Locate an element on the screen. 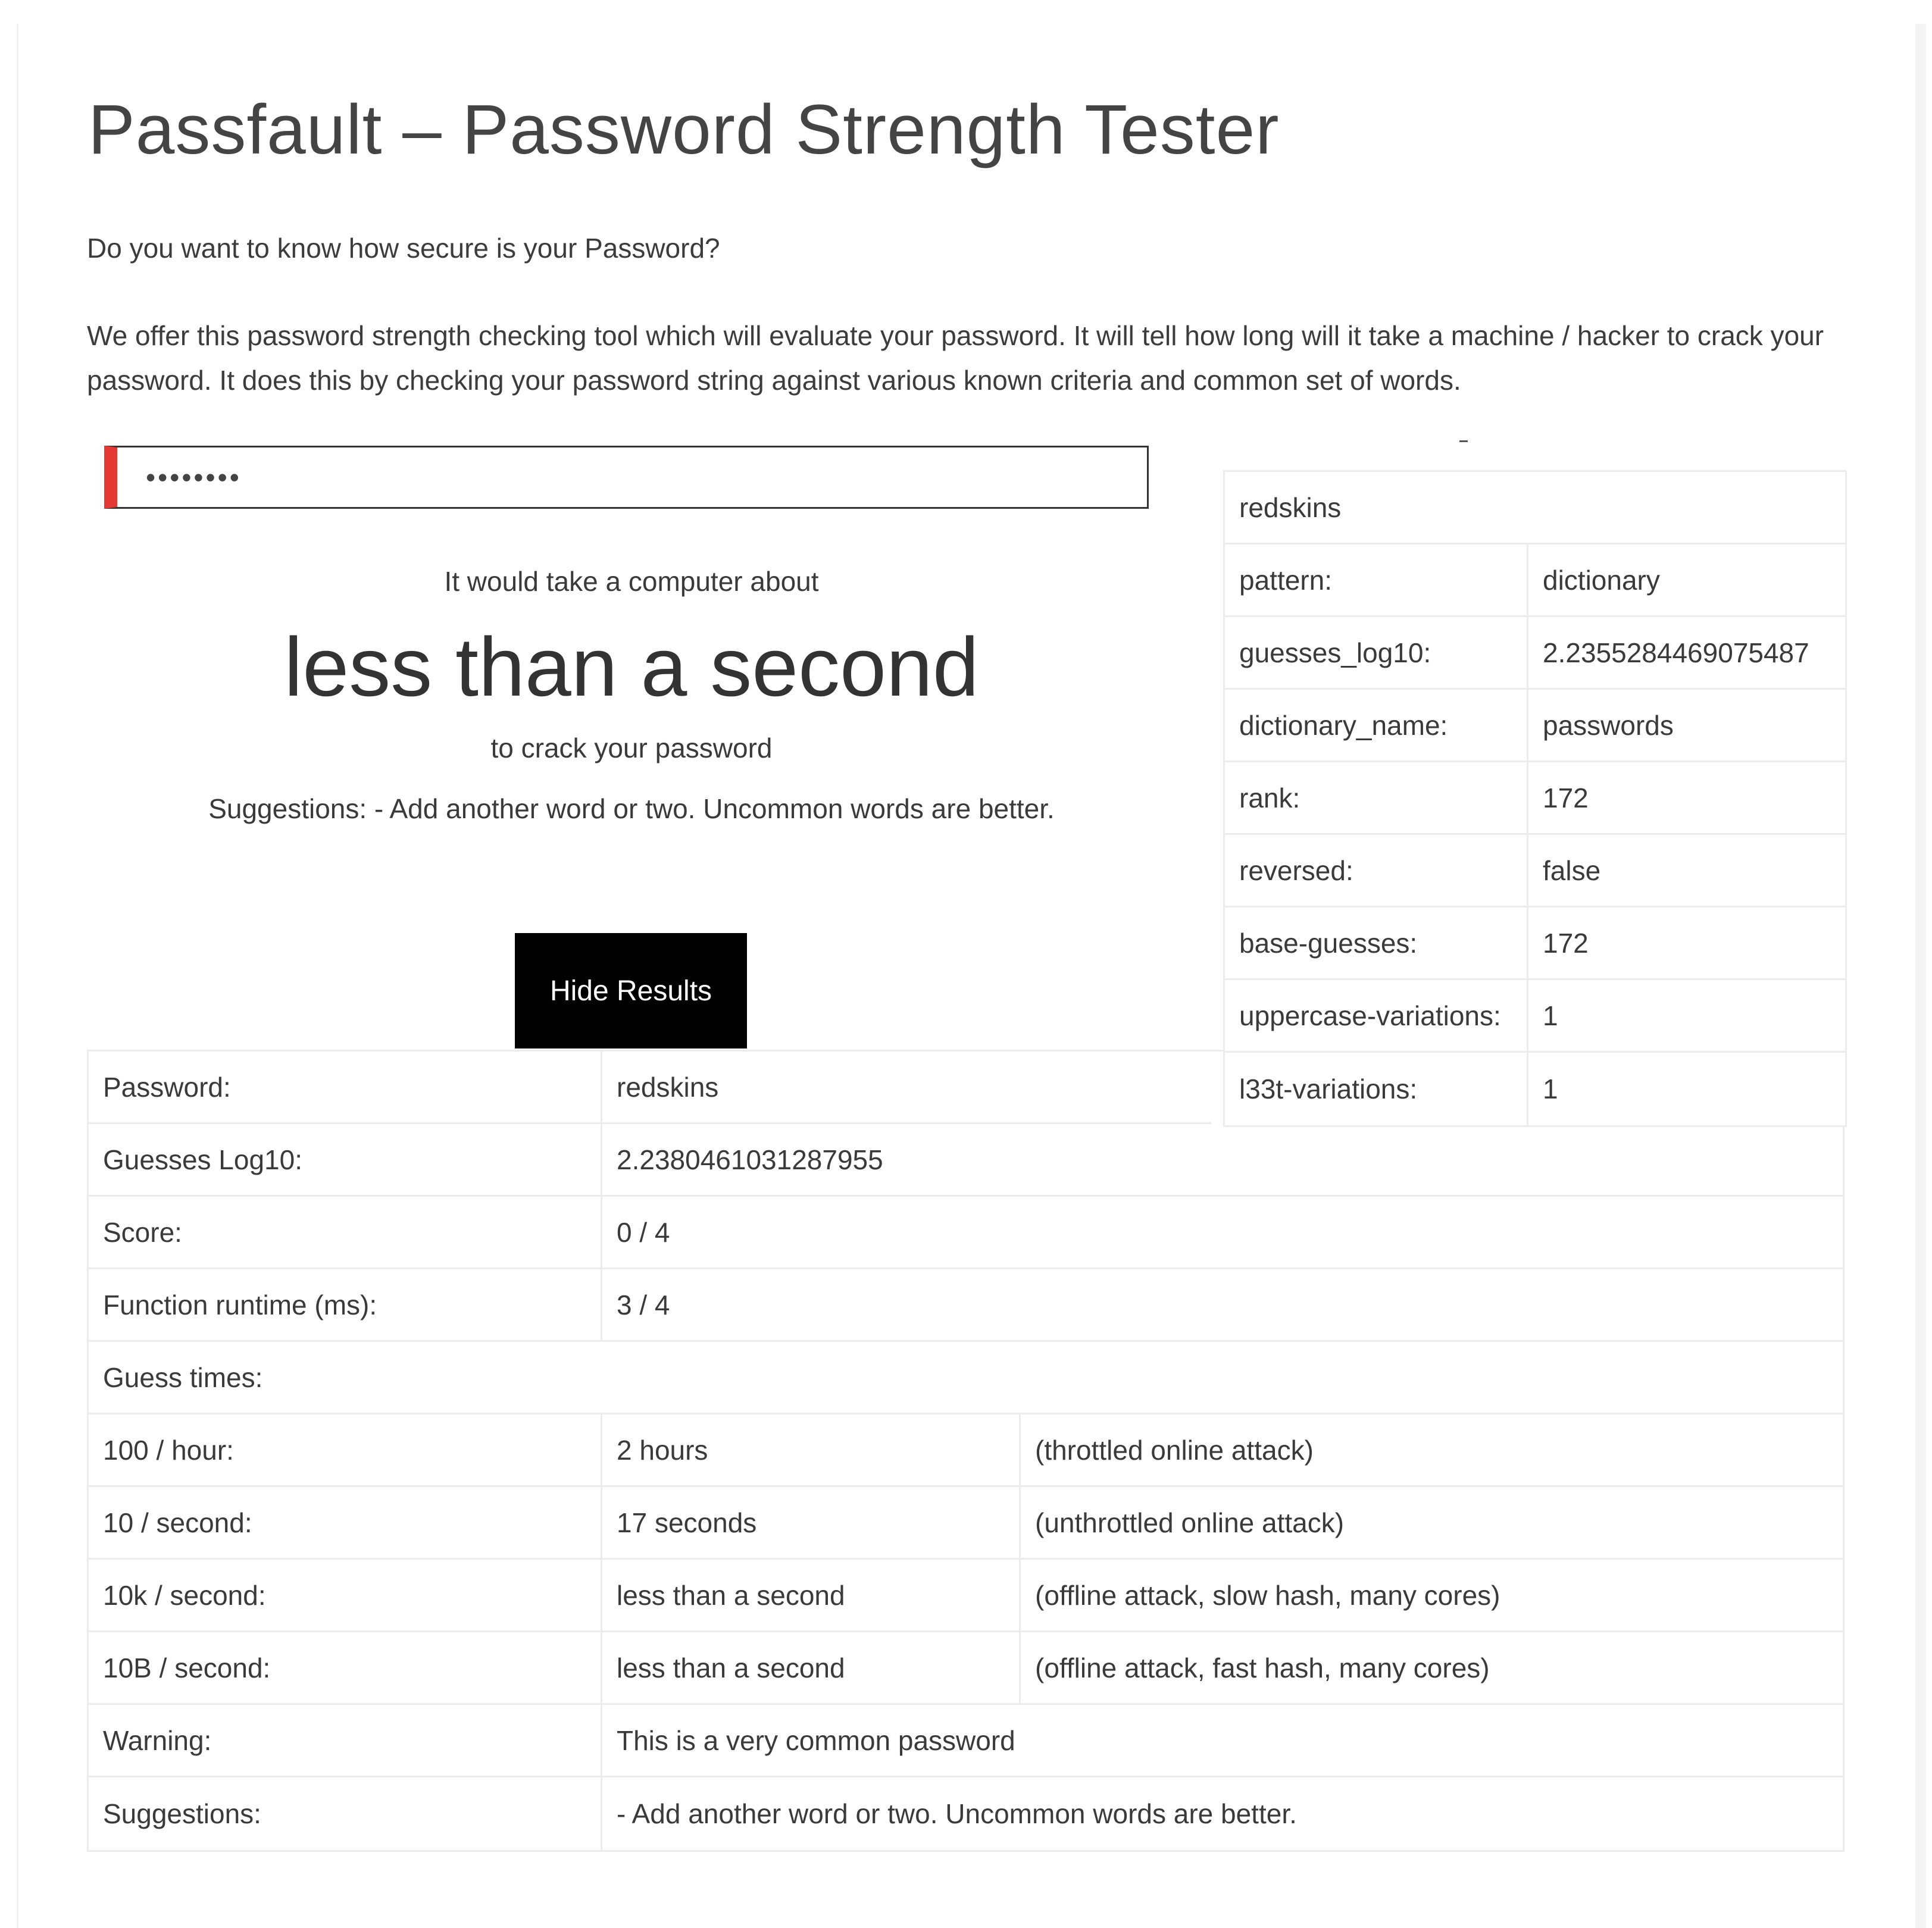 The image size is (1932, 1928). rate-note: (offline attack, fast hash, many cores) is located at coordinates (1262, 1668).